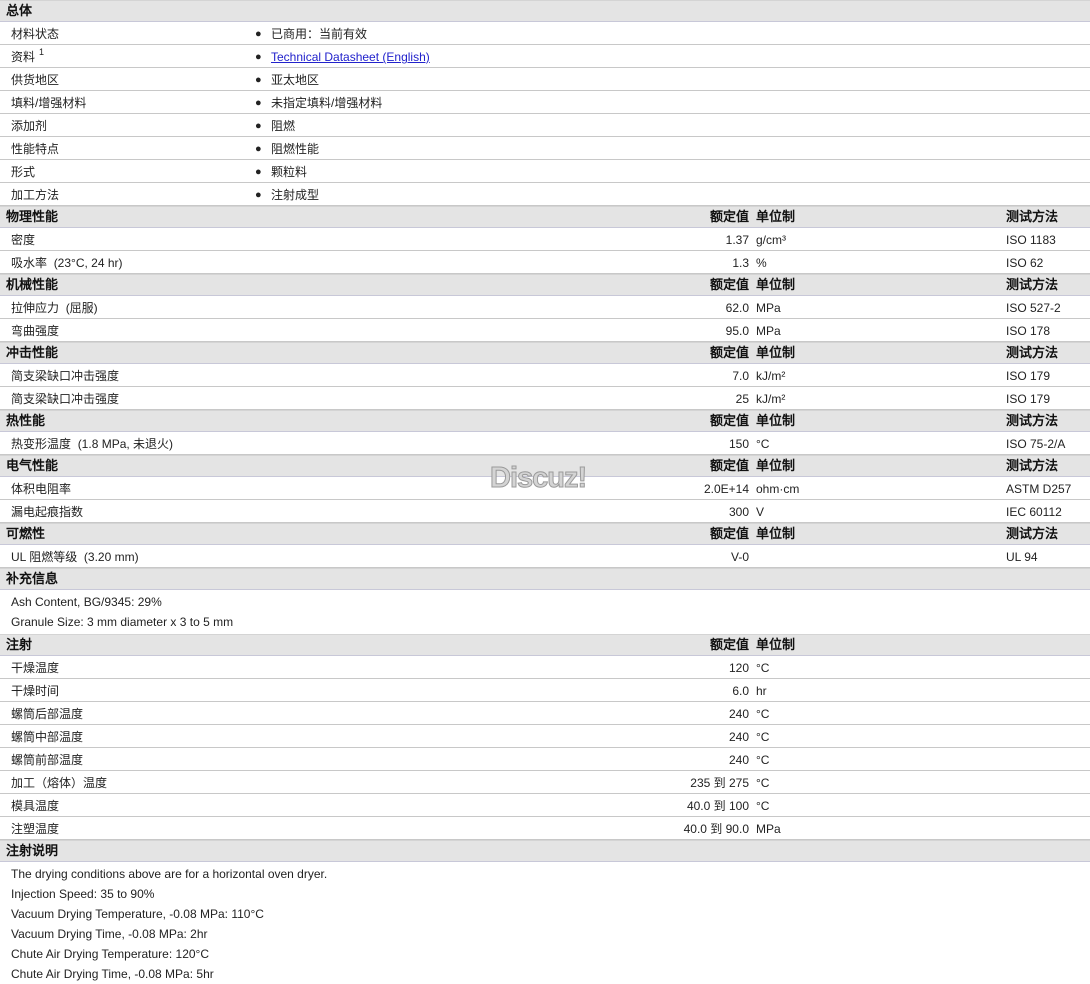  What do you see at coordinates (32, 465) in the screenshot?
I see `section-title: 电气性能` at bounding box center [32, 465].